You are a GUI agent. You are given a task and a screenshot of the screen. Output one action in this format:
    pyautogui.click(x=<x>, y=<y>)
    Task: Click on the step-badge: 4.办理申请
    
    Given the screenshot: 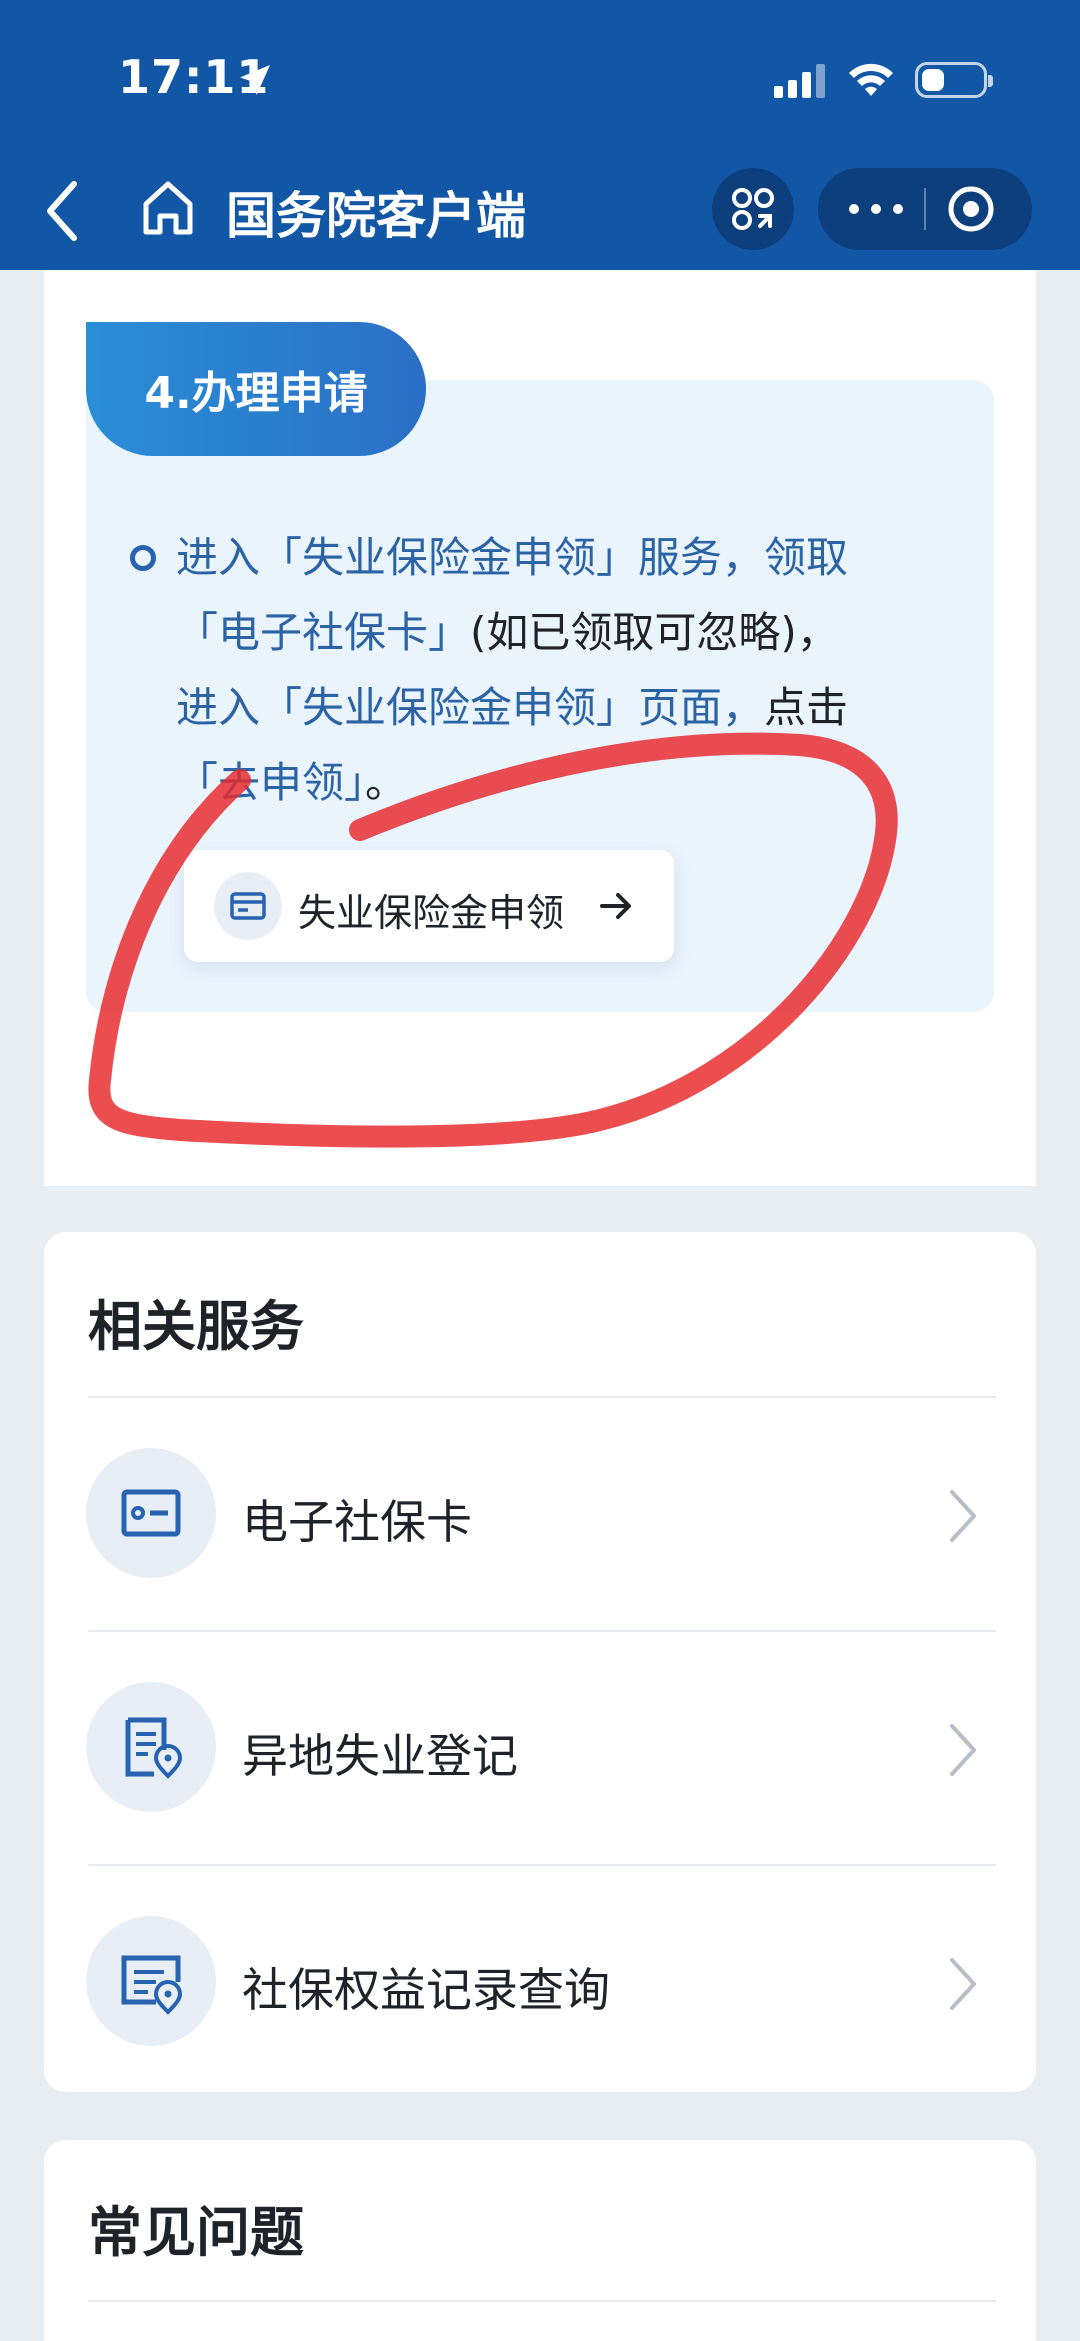 What is the action you would take?
    pyautogui.click(x=256, y=389)
    